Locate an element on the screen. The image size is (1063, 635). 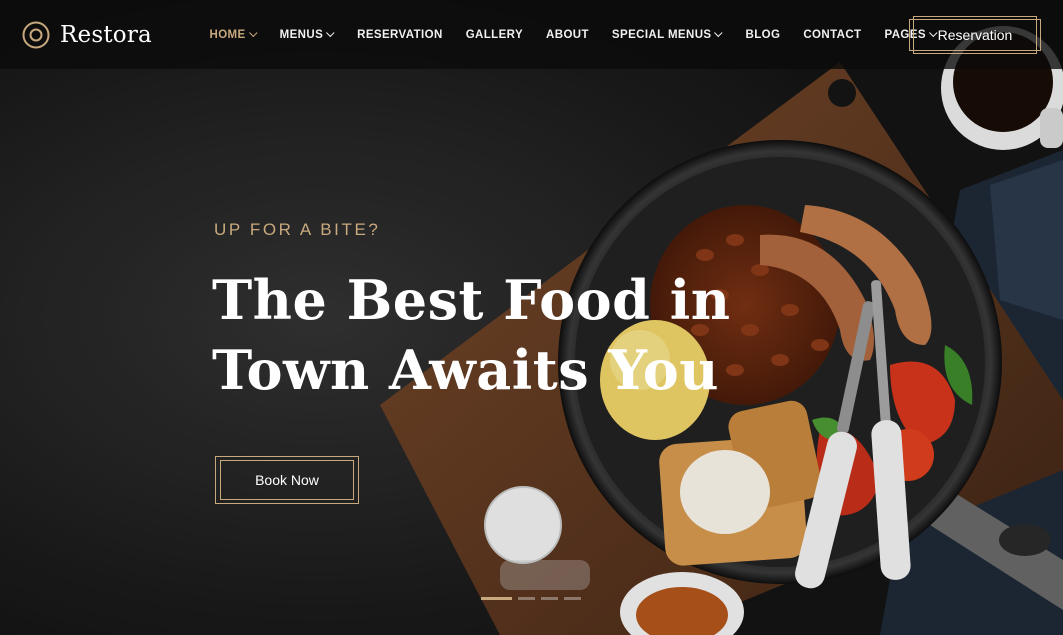
nav-item-label: RESERVATION is located at coordinates (400, 34).